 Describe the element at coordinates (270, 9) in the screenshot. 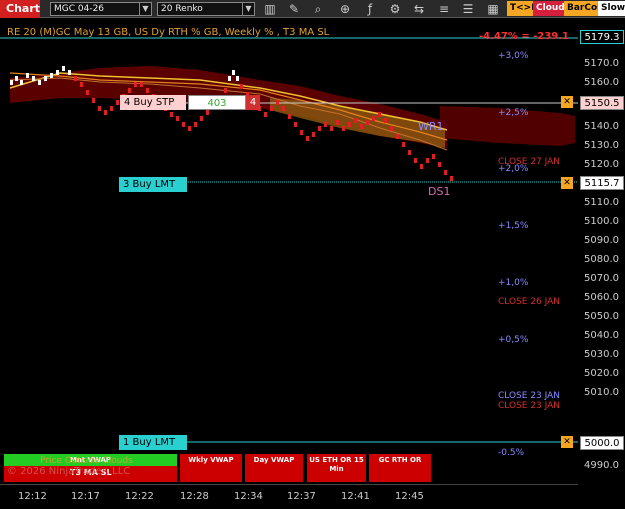

I see `bar-chart-icon: ▥` at that location.